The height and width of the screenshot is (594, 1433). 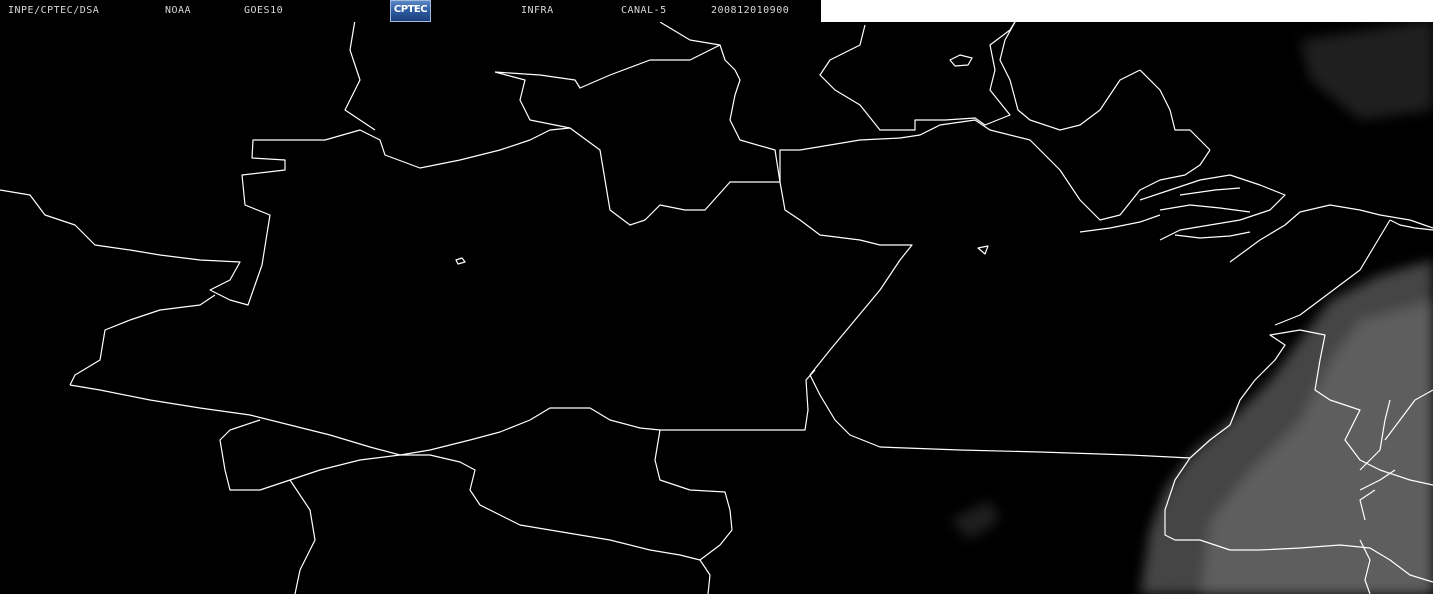 What do you see at coordinates (537, 10) in the screenshot?
I see `product-label: INFRA` at bounding box center [537, 10].